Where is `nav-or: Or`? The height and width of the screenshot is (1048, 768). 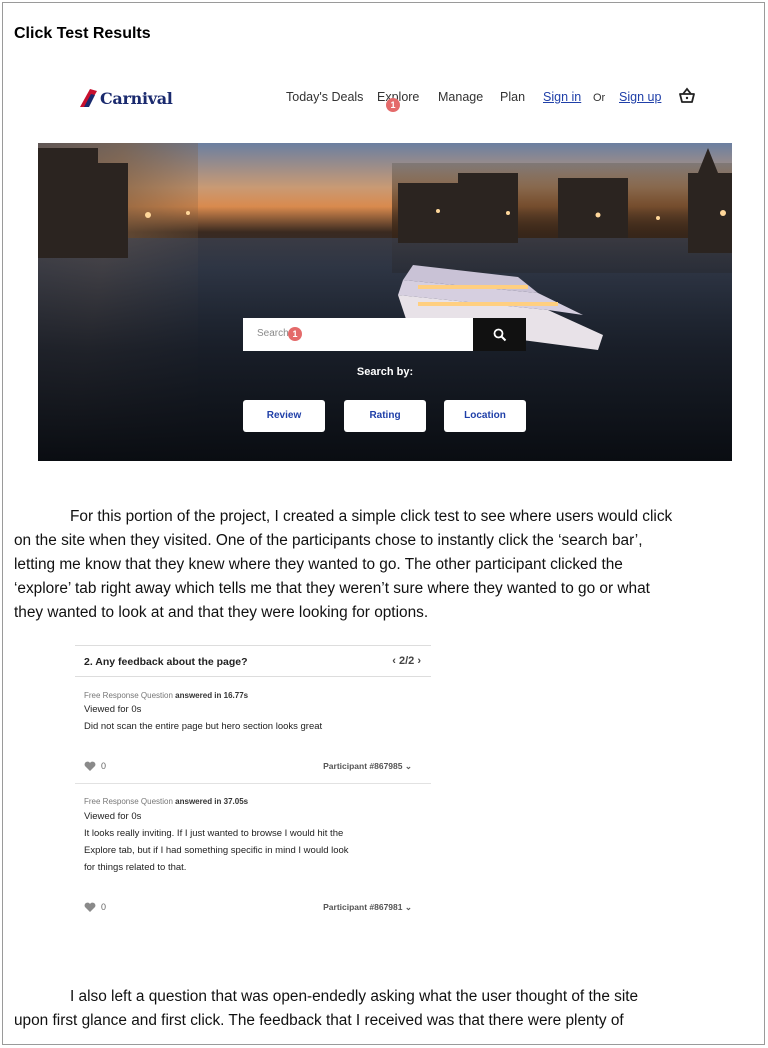 nav-or: Or is located at coordinates (599, 98).